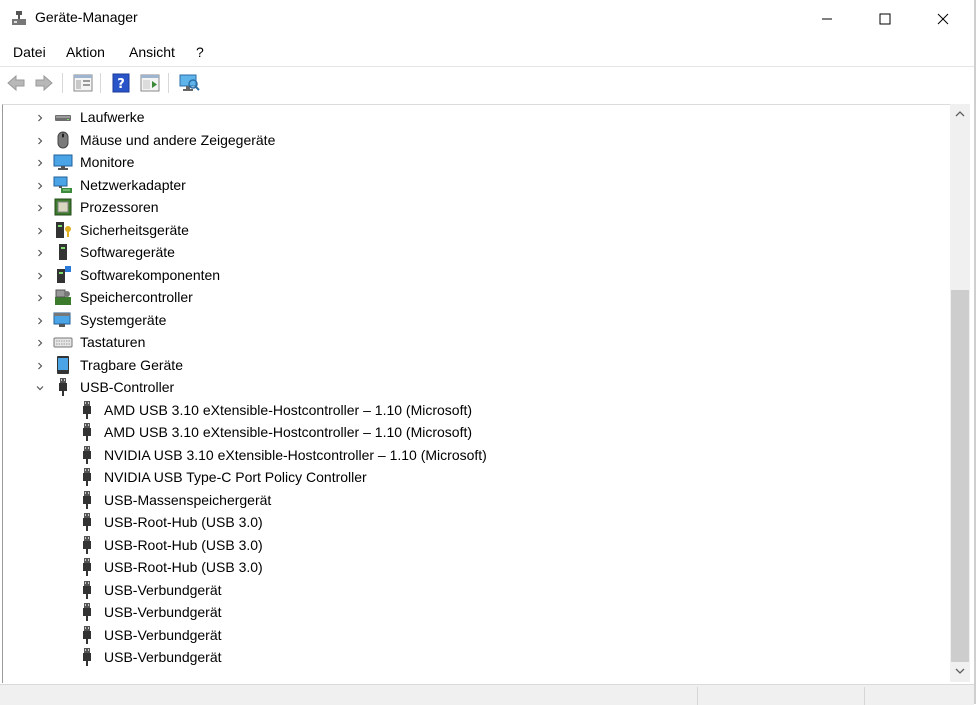 The height and width of the screenshot is (705, 976). What do you see at coordinates (476, 140) in the screenshot?
I see `tree-category: Mäuse und andere Zeigegeräte` at bounding box center [476, 140].